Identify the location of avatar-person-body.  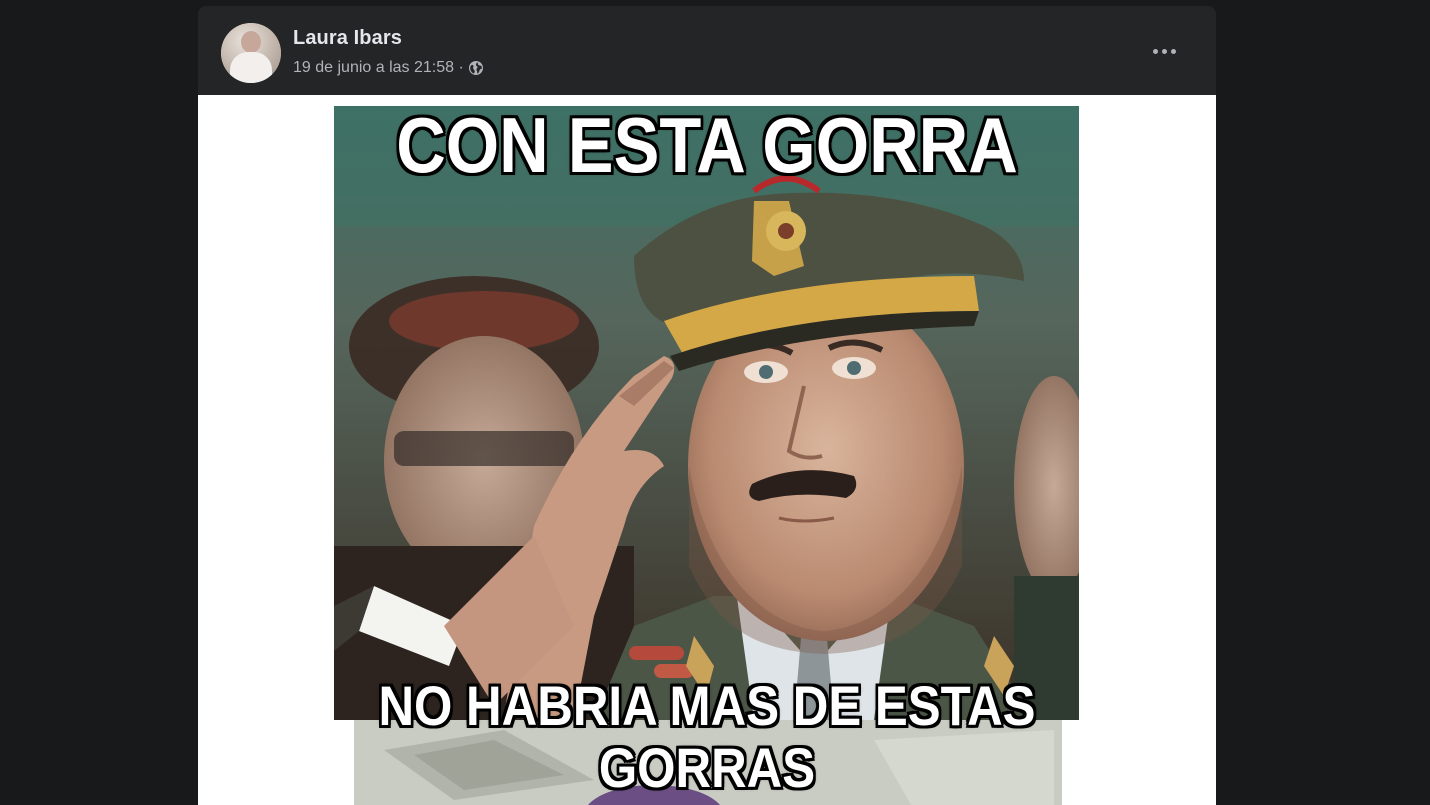
(251, 67).